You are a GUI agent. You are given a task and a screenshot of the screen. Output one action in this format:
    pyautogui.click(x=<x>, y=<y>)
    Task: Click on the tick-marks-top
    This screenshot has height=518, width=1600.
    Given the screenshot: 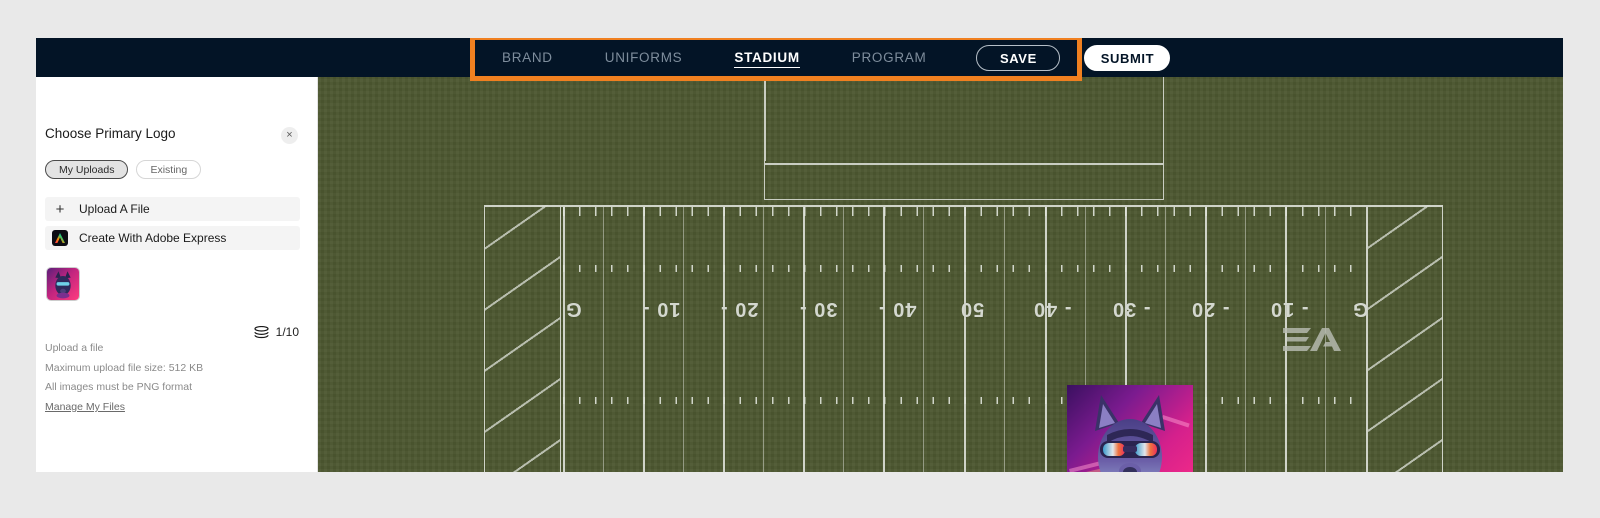 What is the action you would take?
    pyautogui.click(x=964, y=211)
    